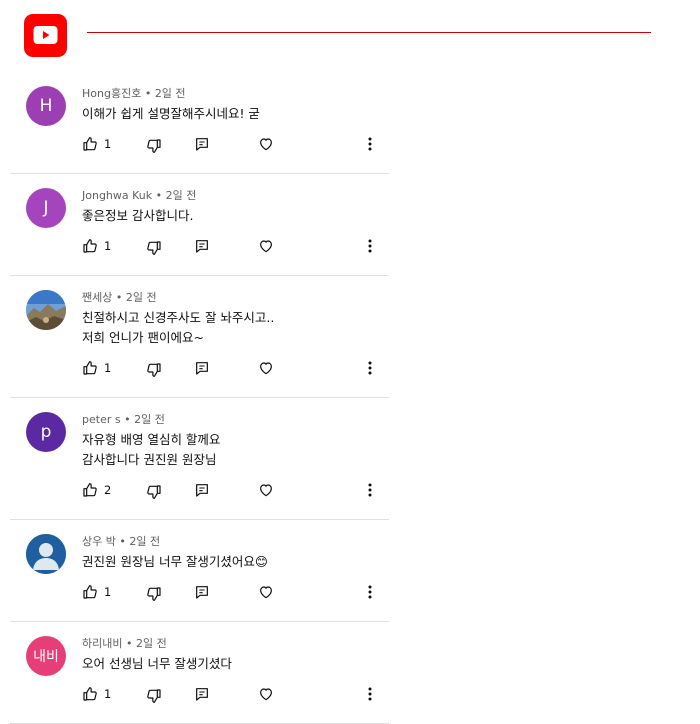 Image resolution: width=700 pixels, height=724 pixels. What do you see at coordinates (171, 113) in the screenshot?
I see `comment-text-line: 이해가 쉽게 설명잘해주시네요! 굳` at bounding box center [171, 113].